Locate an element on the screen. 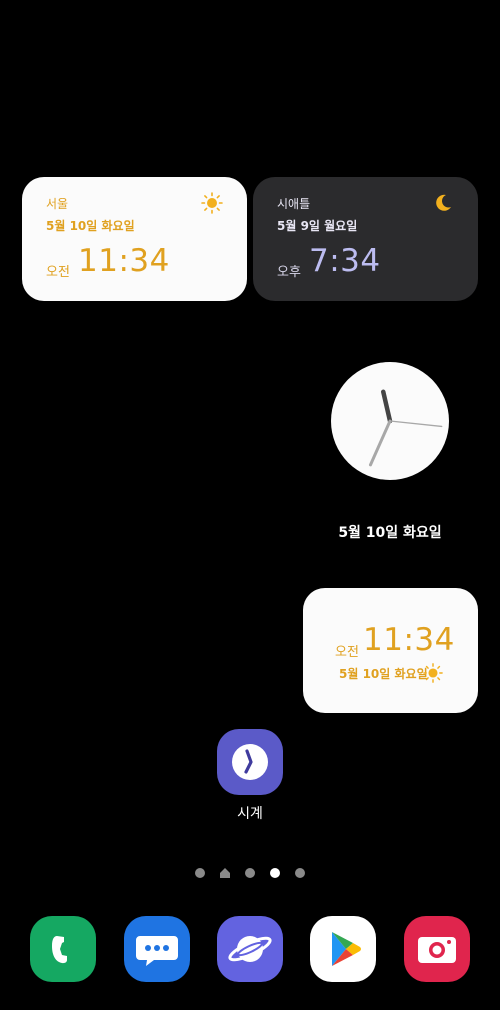  page-dot-active is located at coordinates (275, 873).